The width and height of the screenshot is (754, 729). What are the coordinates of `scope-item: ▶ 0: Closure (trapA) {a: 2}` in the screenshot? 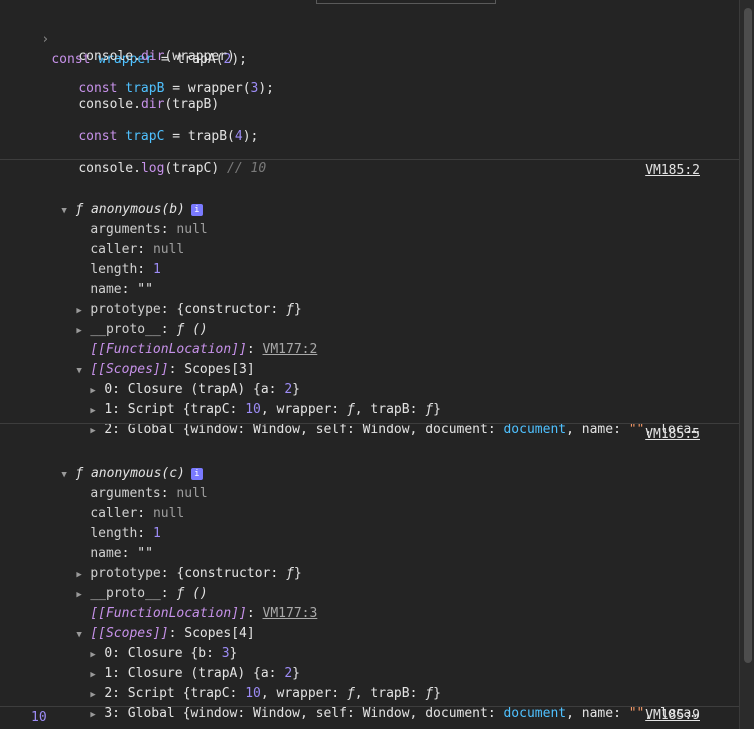 It's located at (179, 378).